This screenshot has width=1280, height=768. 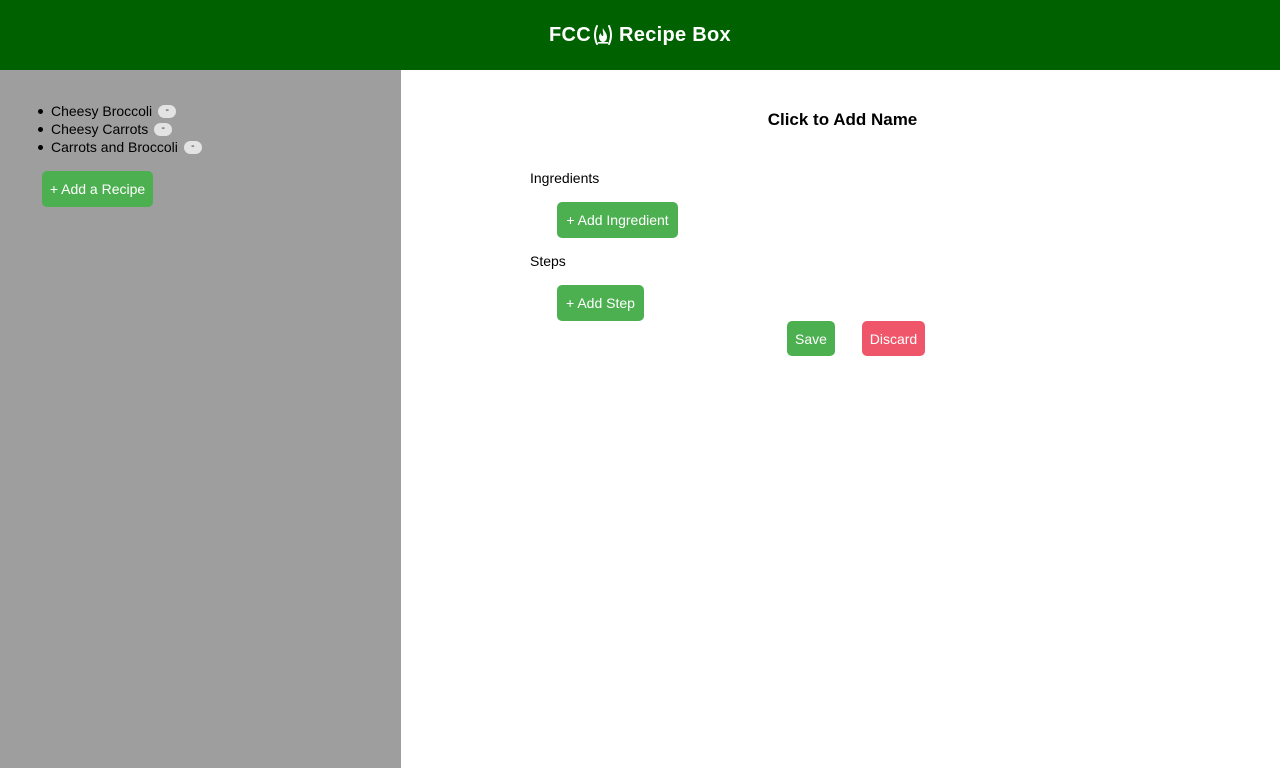 I want to click on save-button: Save, so click(x=811, y=338).